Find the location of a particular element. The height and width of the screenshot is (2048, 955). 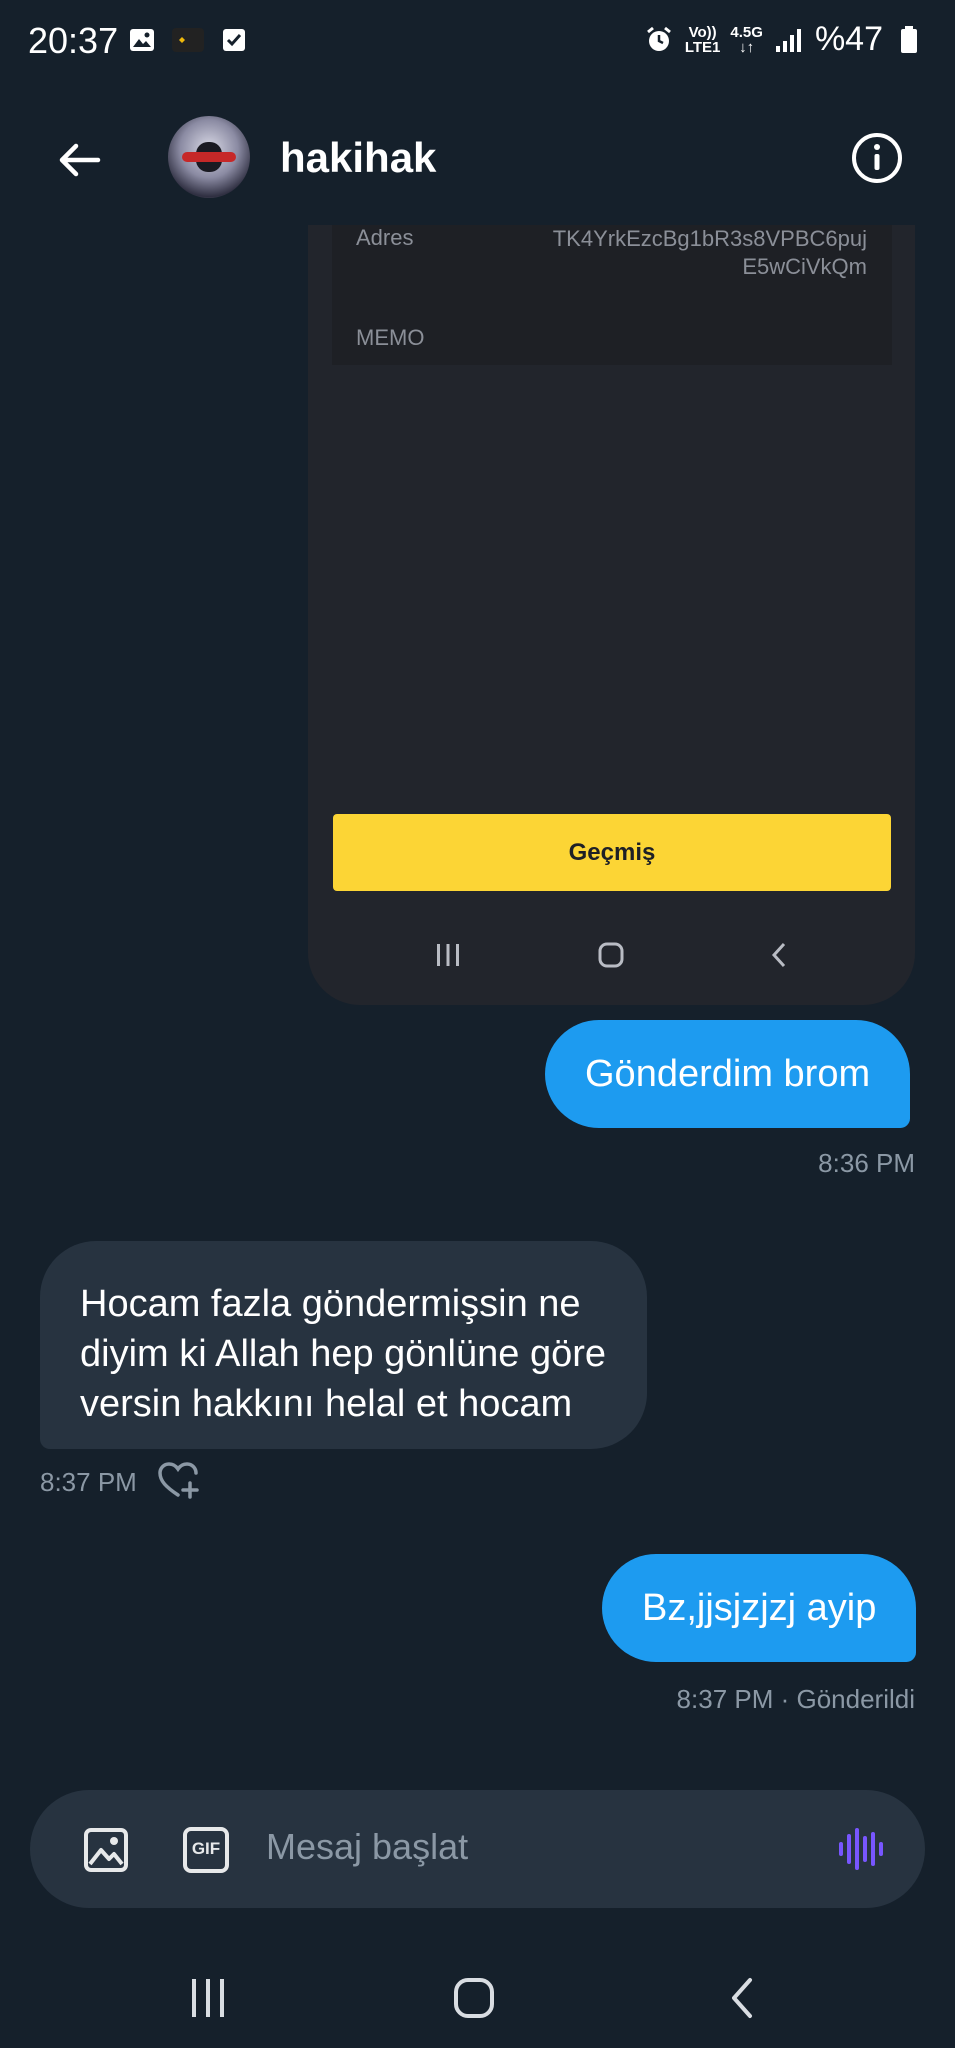

voice-message-button is located at coordinates (860, 1849).